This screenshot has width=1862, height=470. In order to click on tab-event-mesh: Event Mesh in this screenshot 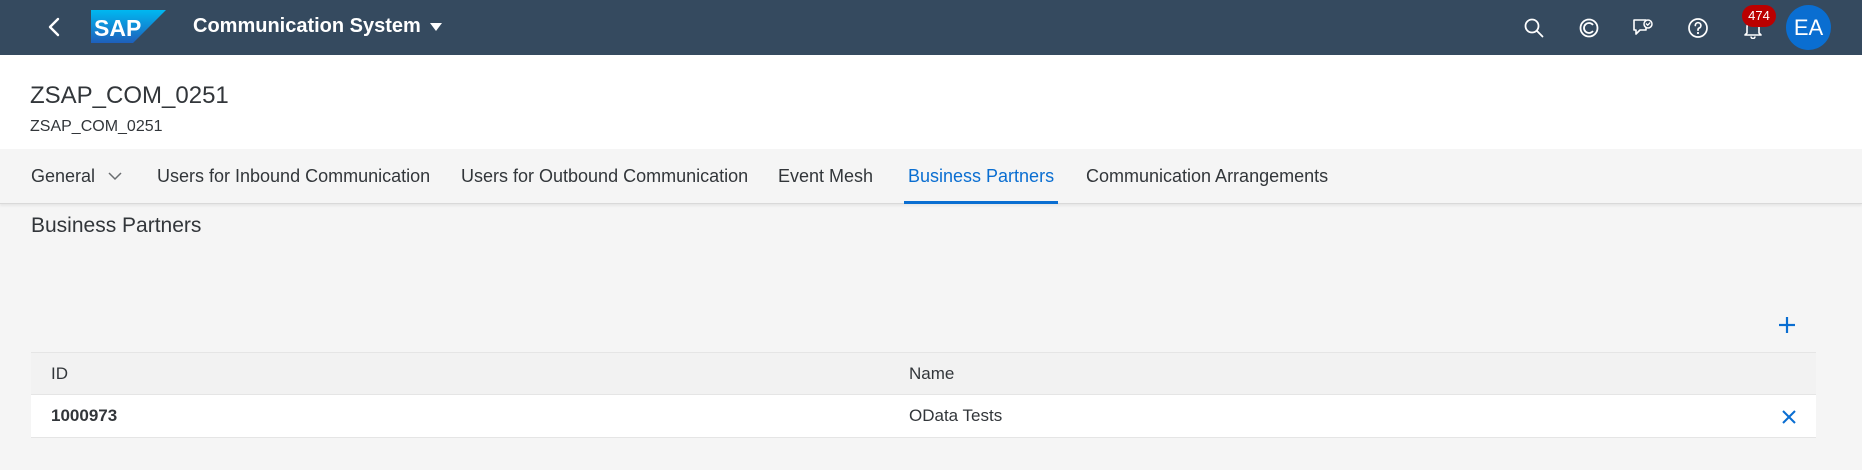, I will do `click(825, 176)`.